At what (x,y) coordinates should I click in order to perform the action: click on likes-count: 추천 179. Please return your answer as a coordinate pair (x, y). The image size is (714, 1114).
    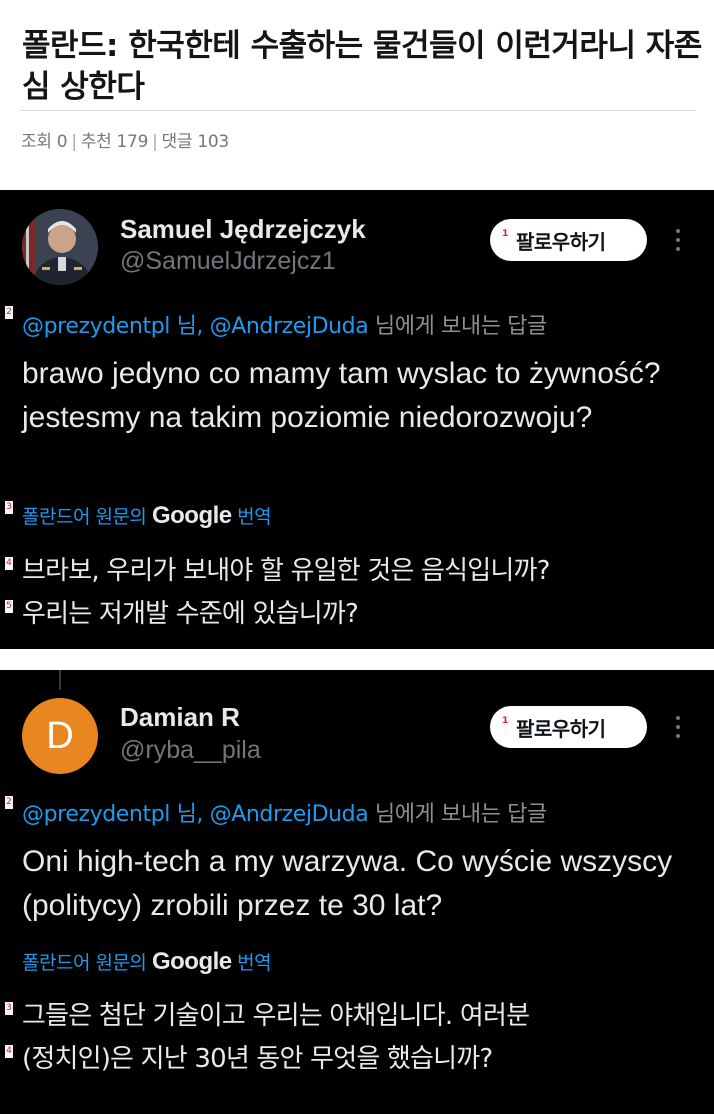
    Looking at the image, I should click on (114, 142).